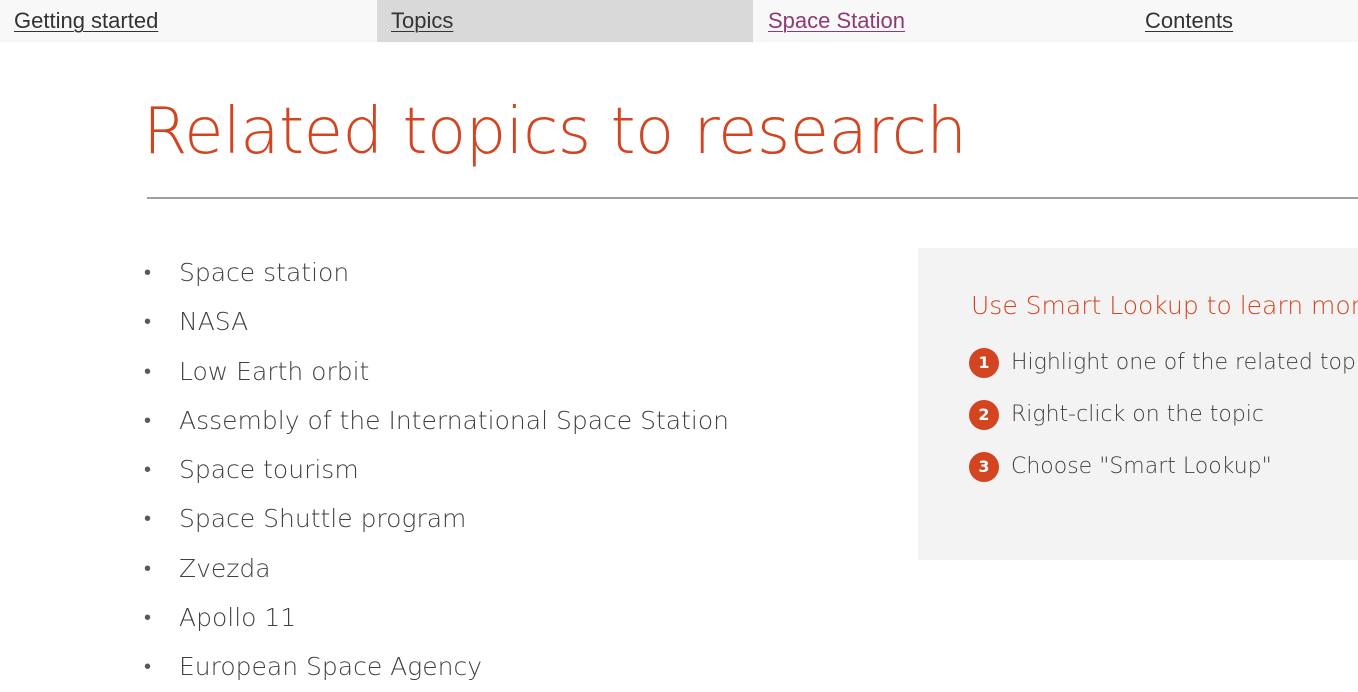 The width and height of the screenshot is (1358, 692). I want to click on topic-item-space-tourism: • Space tourism, so click(434, 469).